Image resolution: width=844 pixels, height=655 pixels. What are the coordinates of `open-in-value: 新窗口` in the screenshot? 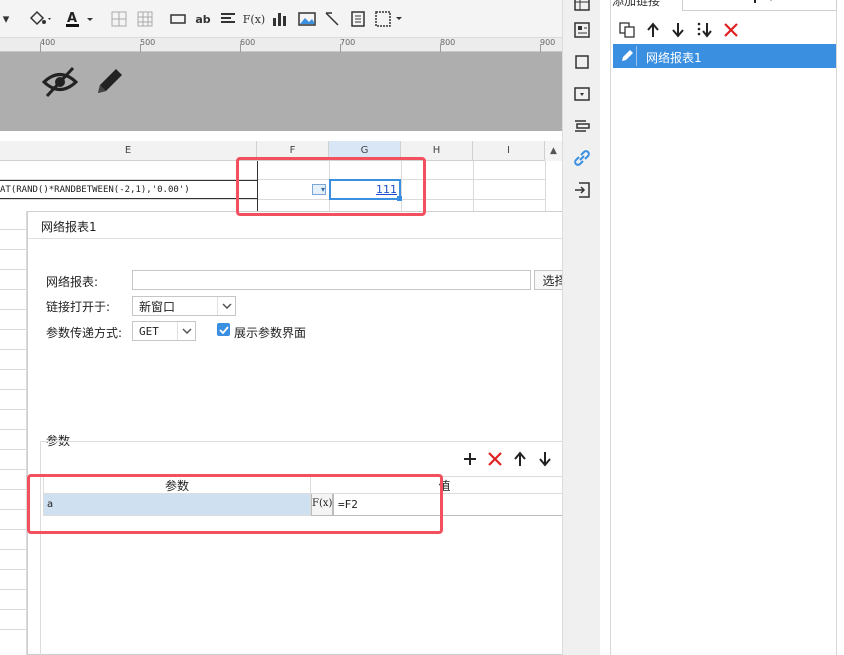 It's located at (157, 306).